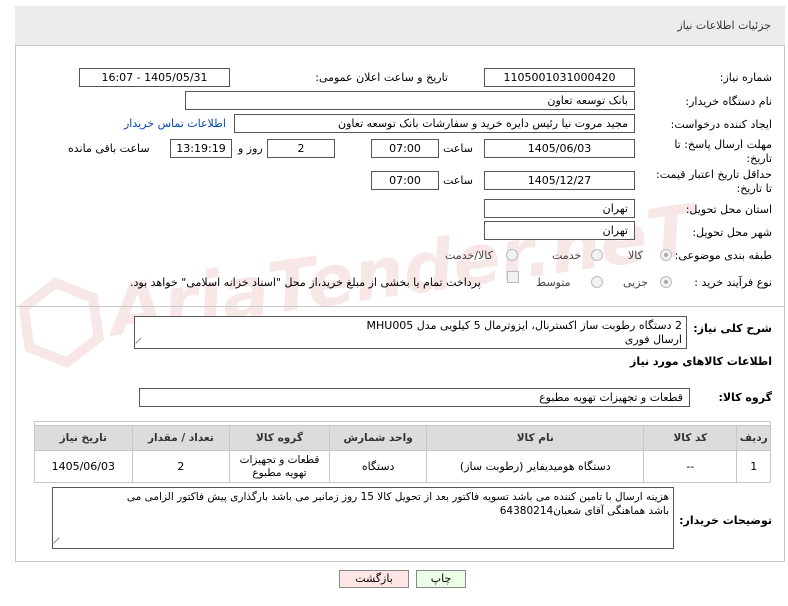 The height and width of the screenshot is (606, 788). What do you see at coordinates (535, 438) in the screenshot?
I see `col-header-name: نام کالا` at bounding box center [535, 438].